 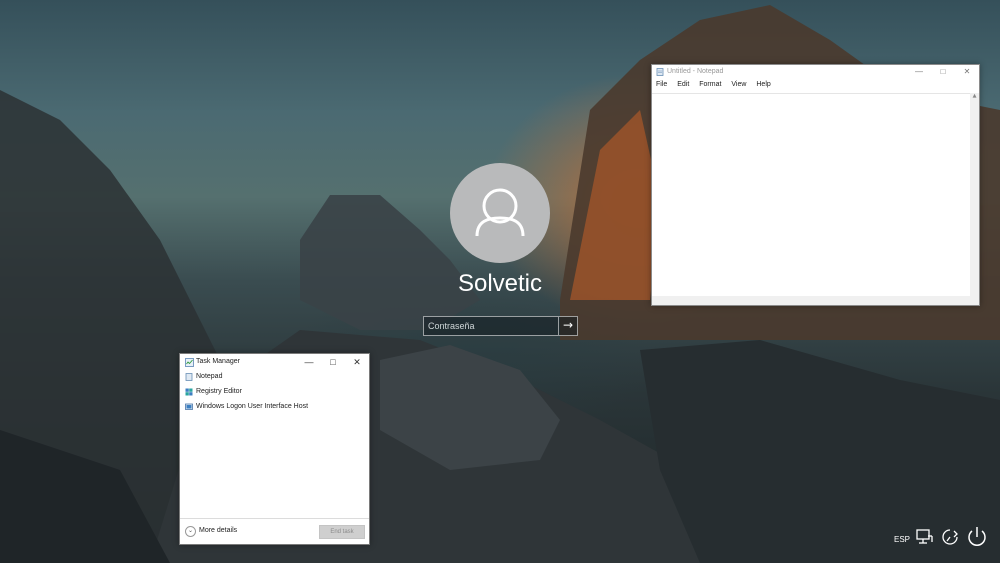 I want to click on logon-ui-host-icon, so click(x=189, y=406).